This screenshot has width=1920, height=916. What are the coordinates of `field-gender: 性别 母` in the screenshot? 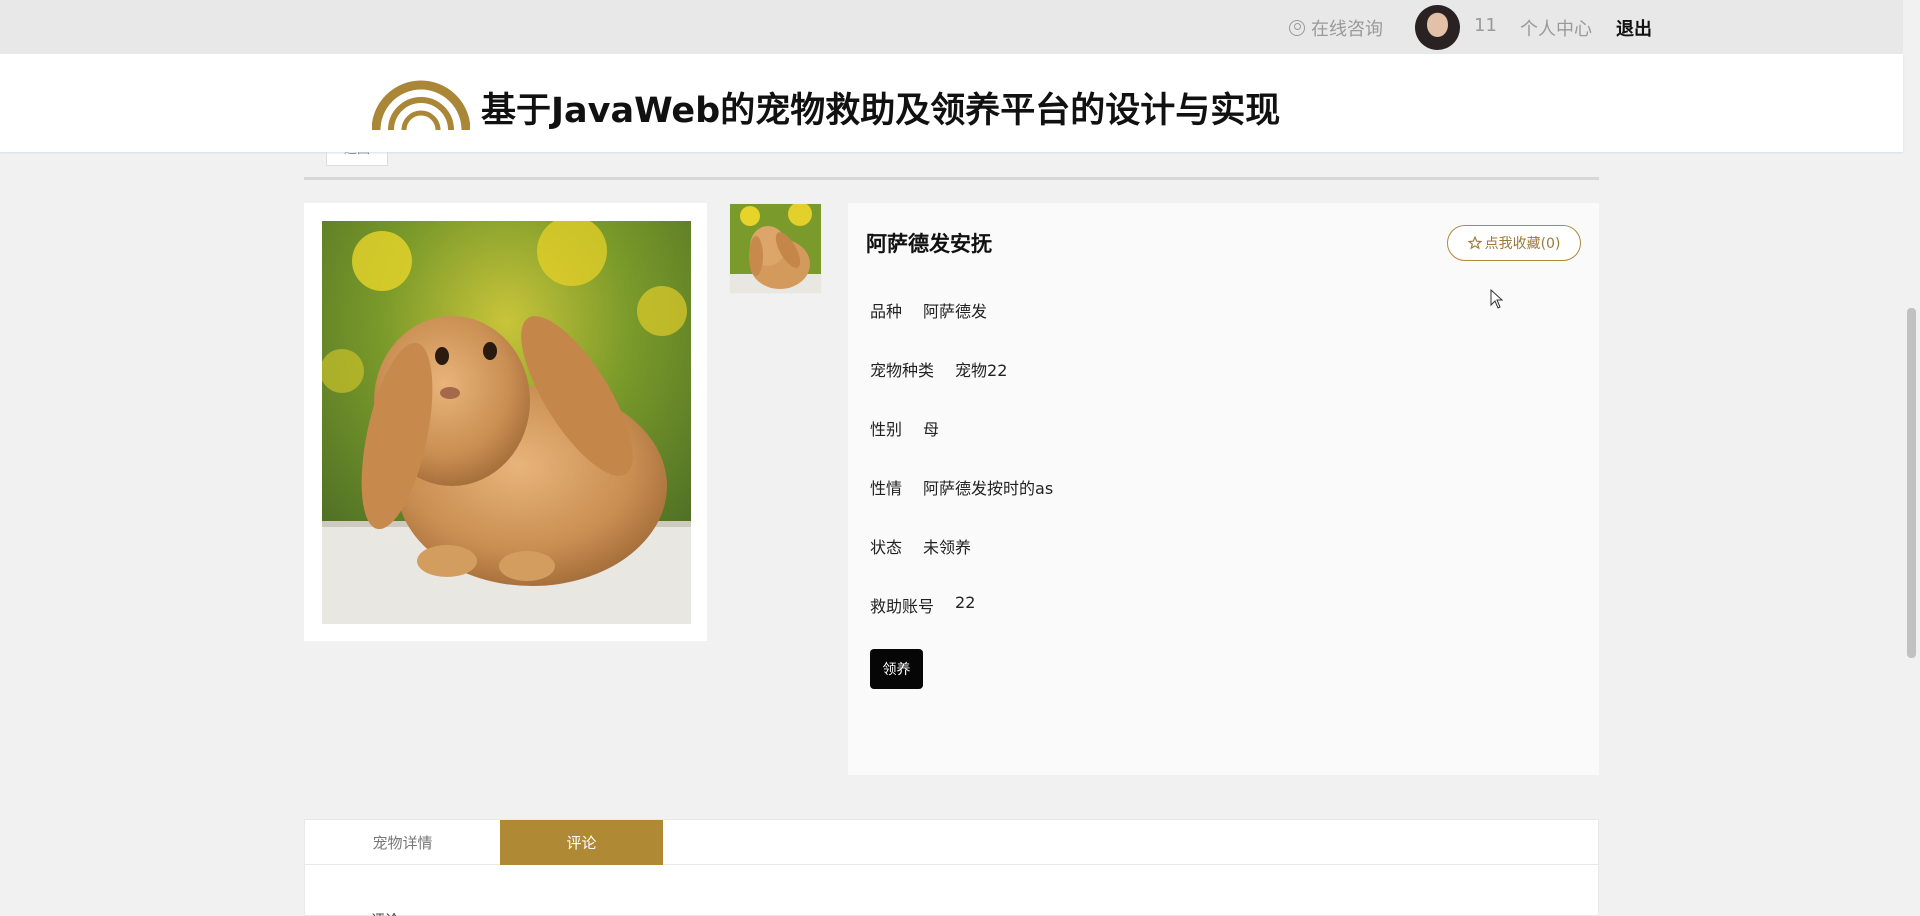 It's located at (904, 428).